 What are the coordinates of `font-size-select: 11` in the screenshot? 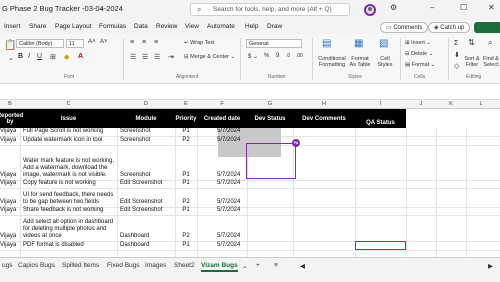 It's located at (75, 43).